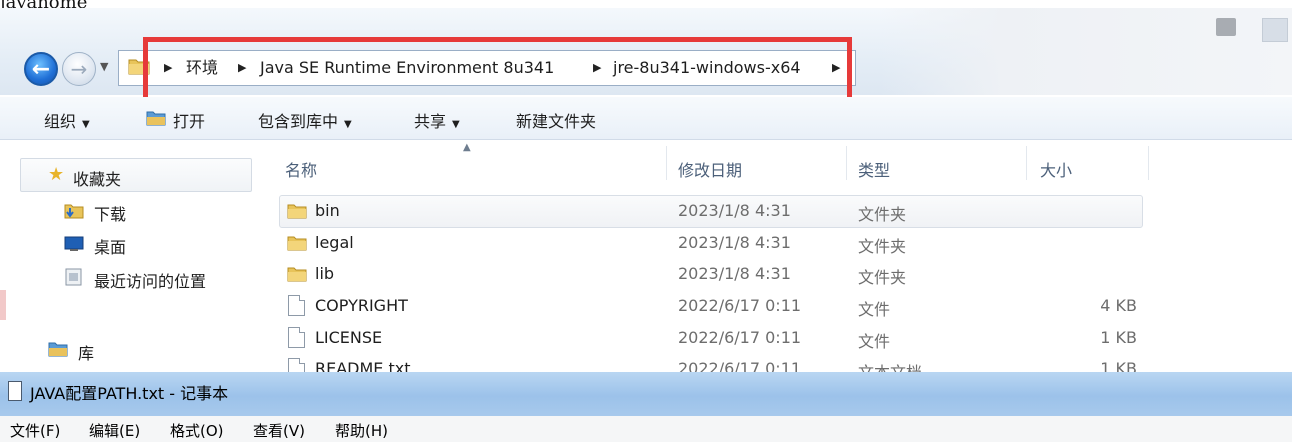 This screenshot has height=442, width=1292. Describe the element at coordinates (56, 174) in the screenshot. I see `star-icon: ★` at that location.